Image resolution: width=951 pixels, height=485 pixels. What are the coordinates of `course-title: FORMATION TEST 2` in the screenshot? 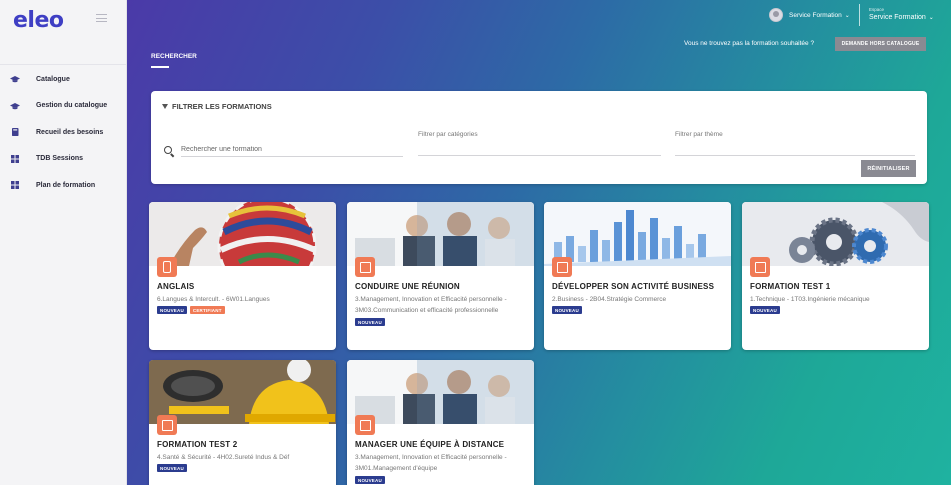 It's located at (197, 444).